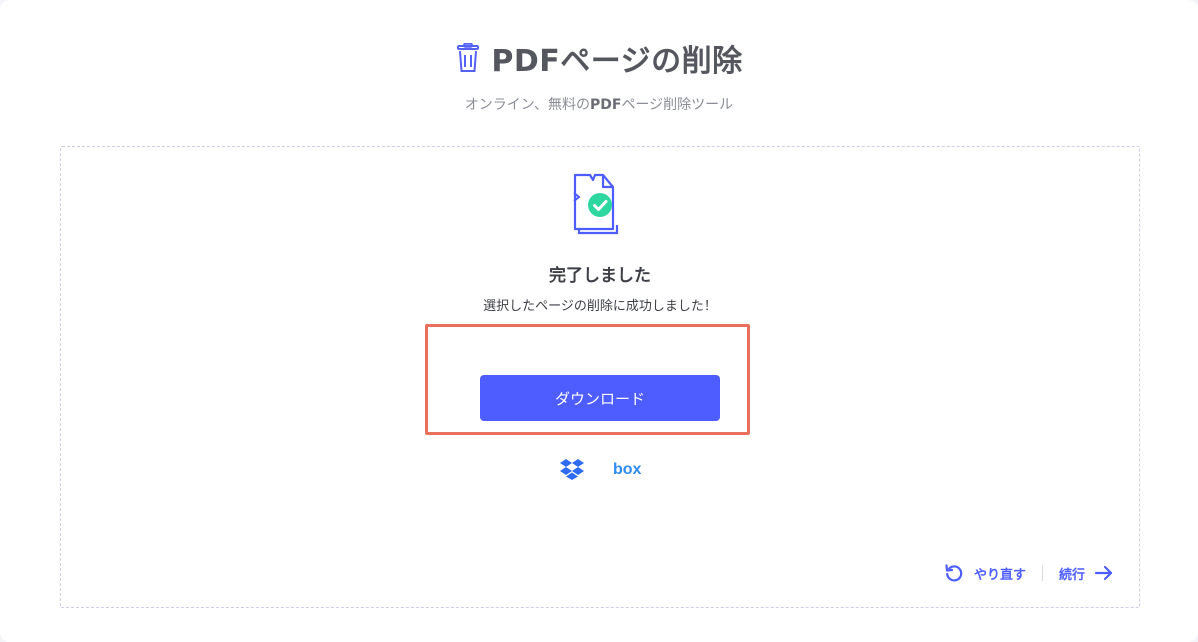 This screenshot has height=642, width=1198. Describe the element at coordinates (954, 573) in the screenshot. I see `redo-icon` at that location.